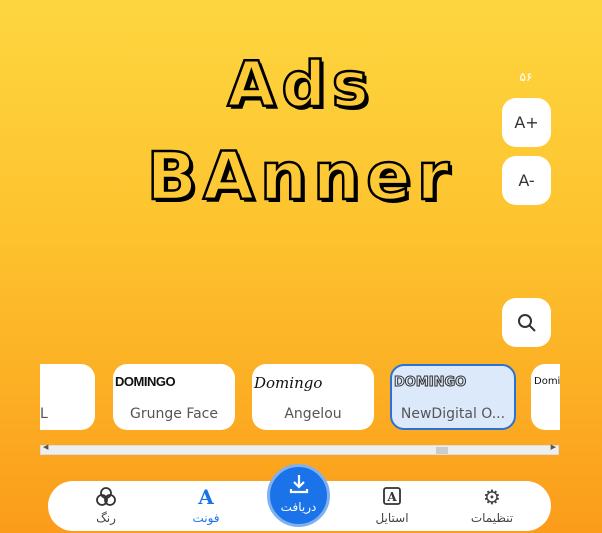 This screenshot has width=602, height=533. What do you see at coordinates (313, 414) in the screenshot?
I see `font-name: Angelou` at bounding box center [313, 414].